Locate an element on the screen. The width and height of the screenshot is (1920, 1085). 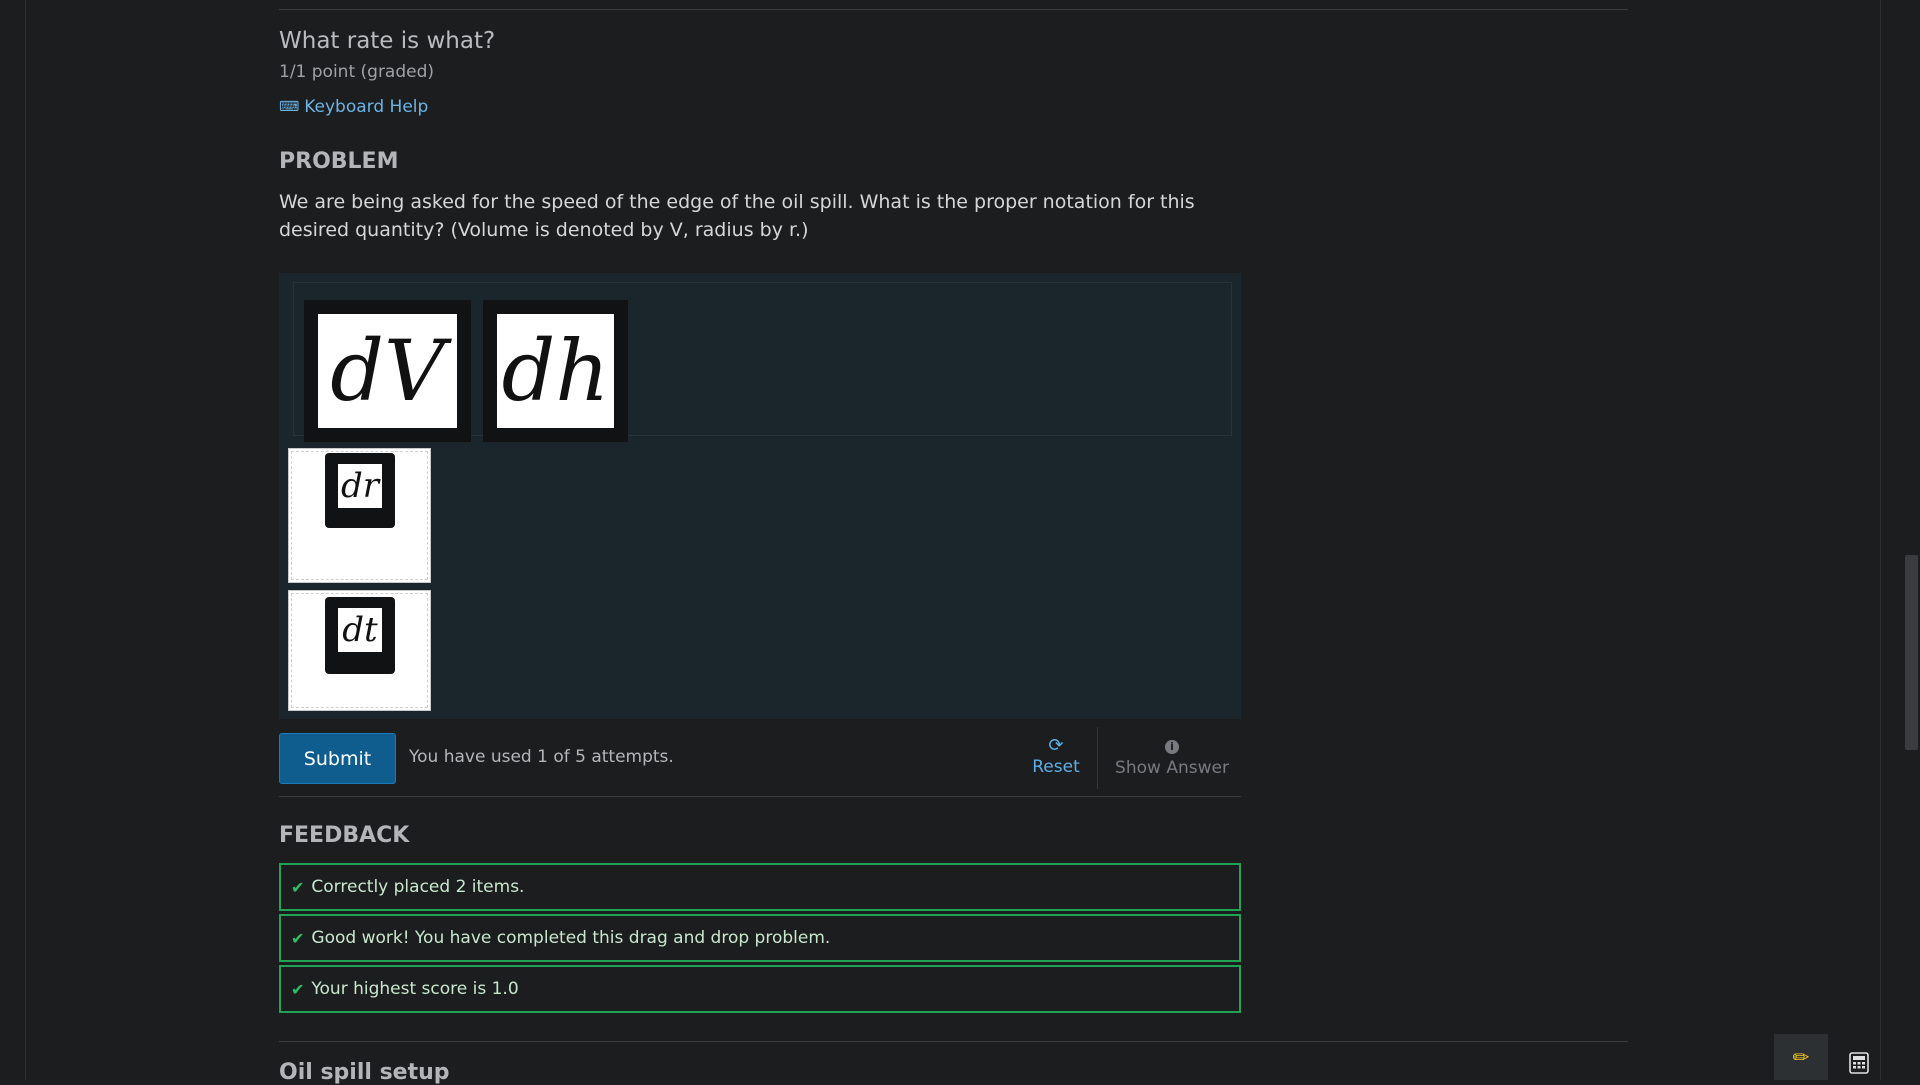
keyboard-help-link: ⌨ Keyboard Help is located at coordinates (353, 107).